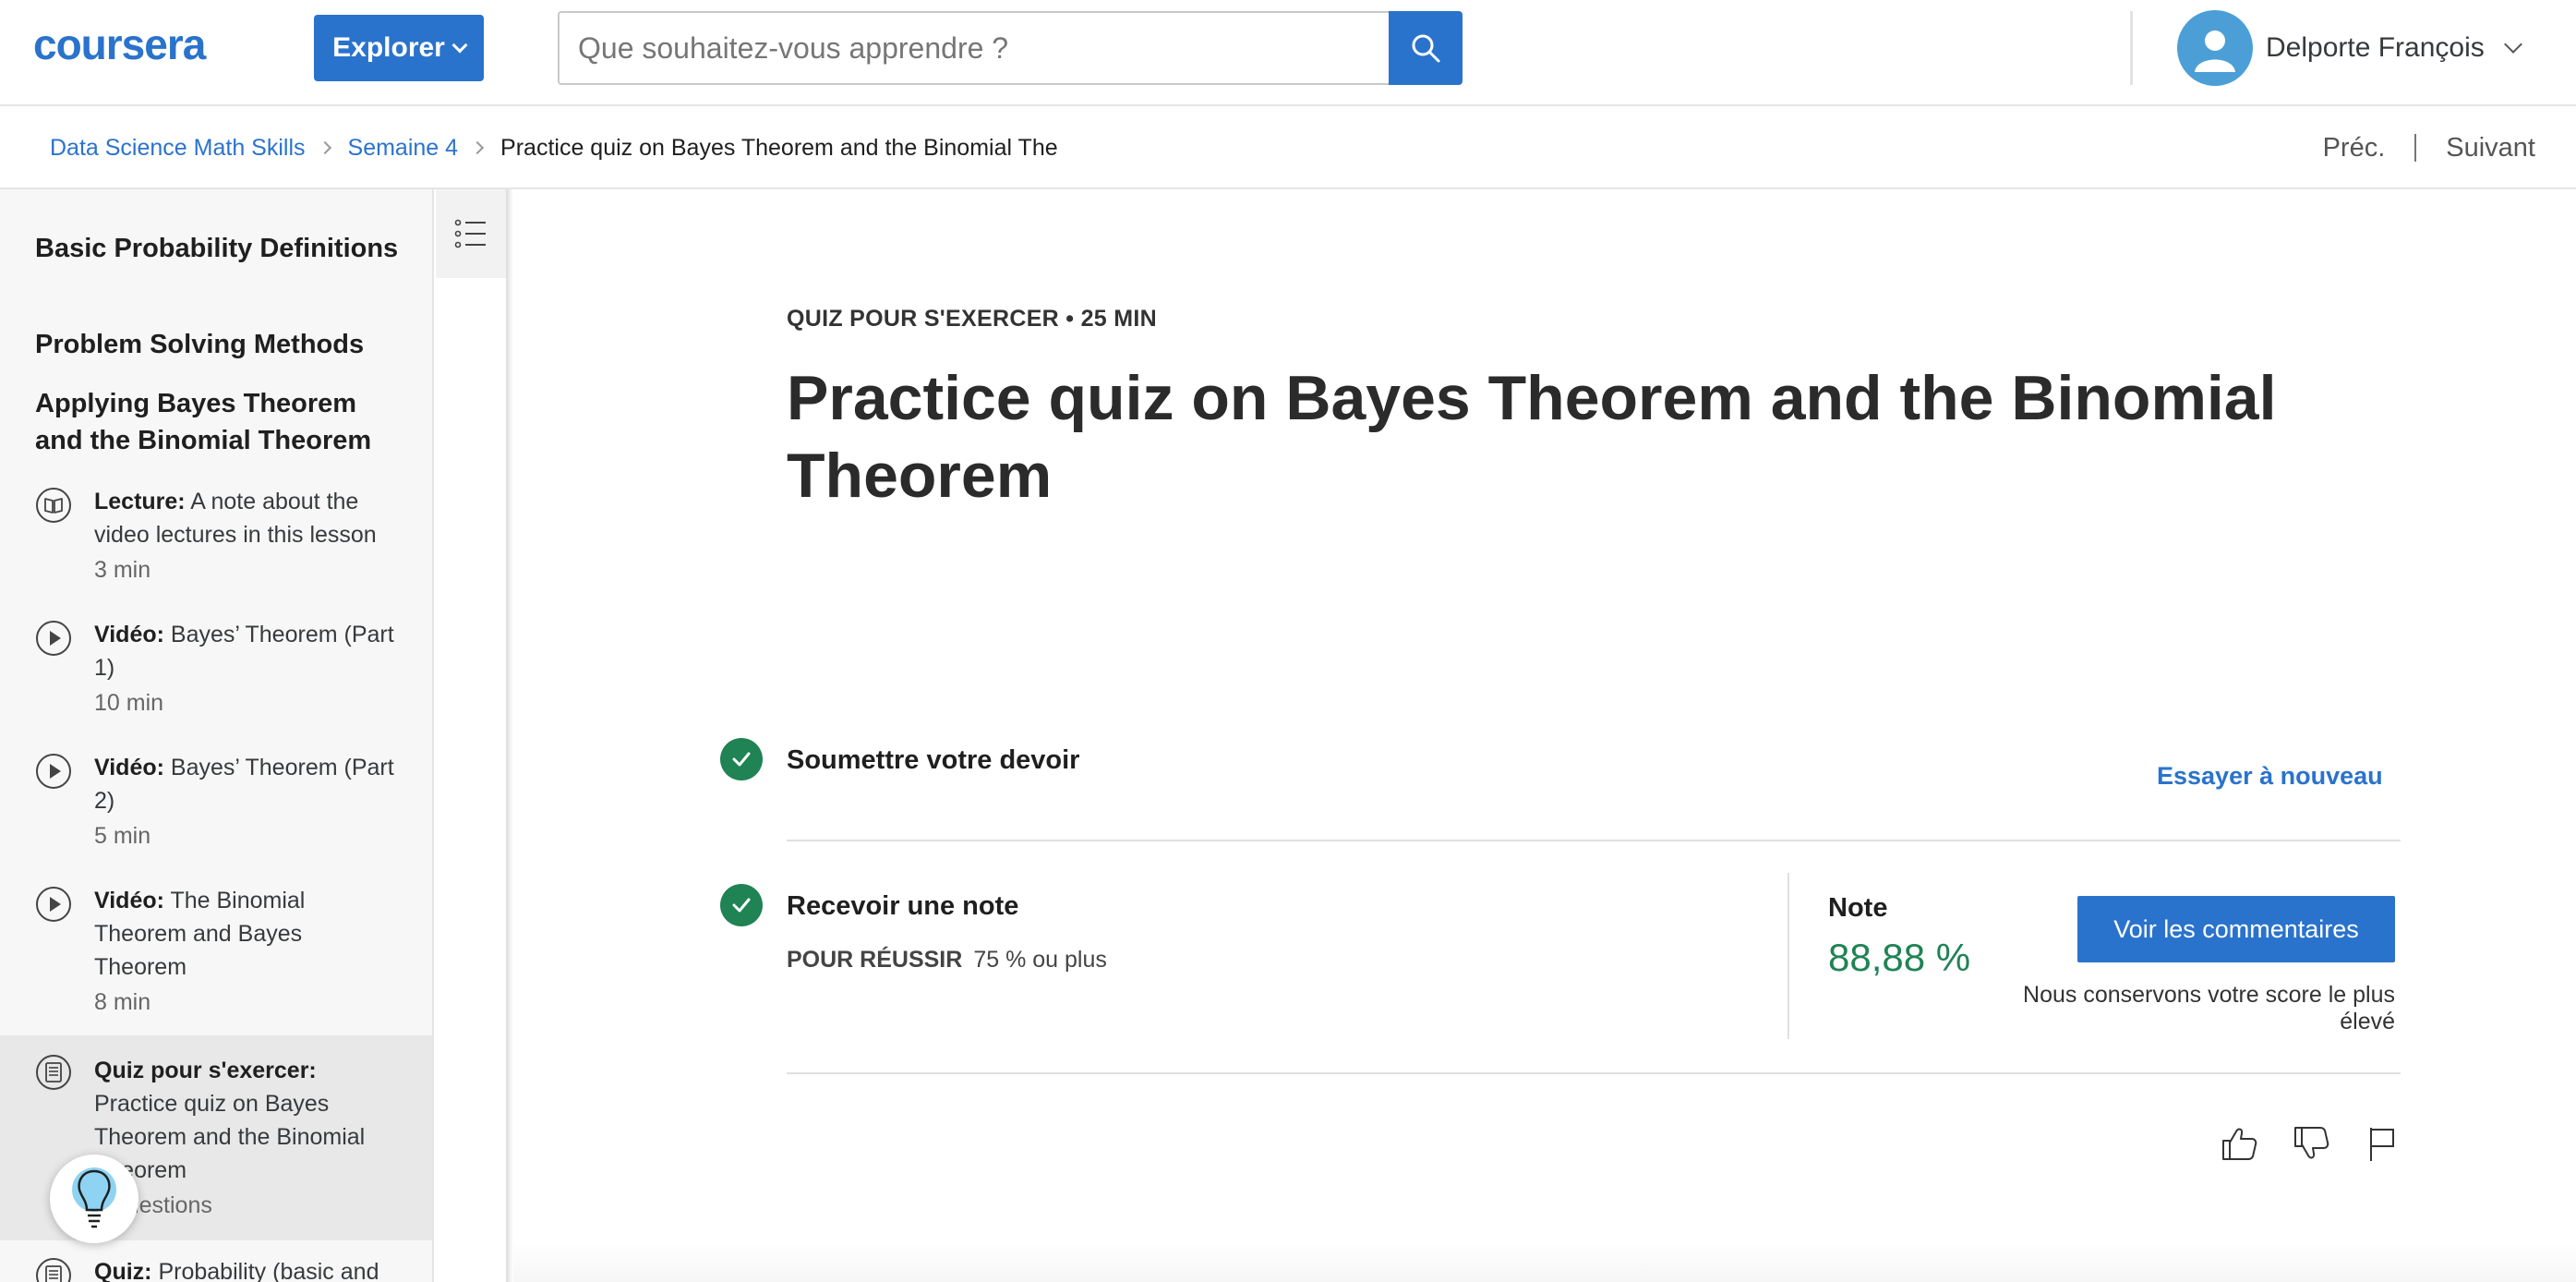  Describe the element at coordinates (2415, 148) in the screenshot. I see `nav-divider` at that location.